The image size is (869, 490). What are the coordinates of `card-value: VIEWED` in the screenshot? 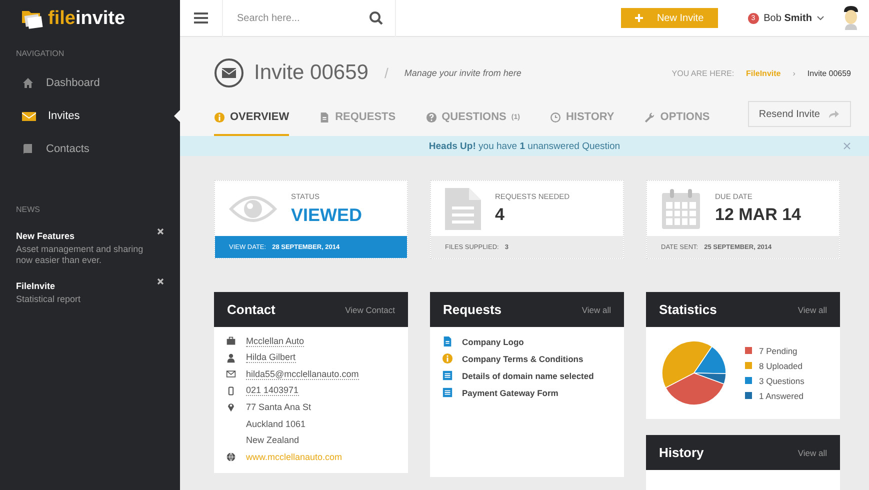 It's located at (326, 215).